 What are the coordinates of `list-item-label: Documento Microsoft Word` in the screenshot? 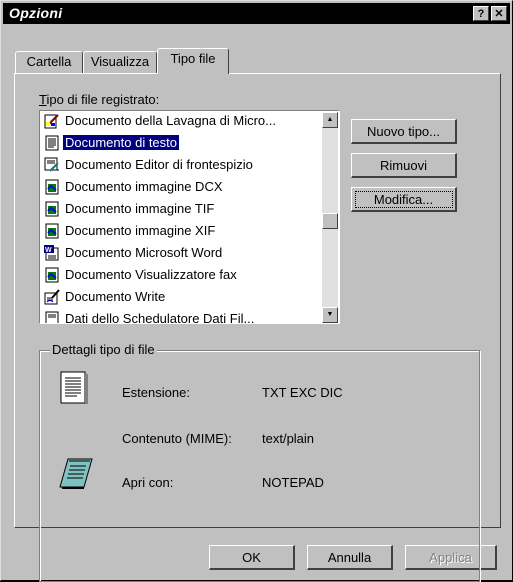 It's located at (144, 252).